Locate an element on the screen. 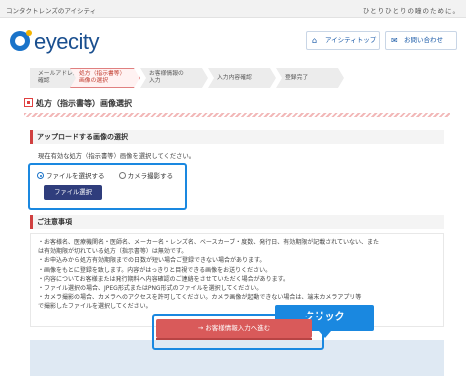 This screenshot has height=382, width=466. eyecity-top-label: アイシティトップ is located at coordinates (351, 40).